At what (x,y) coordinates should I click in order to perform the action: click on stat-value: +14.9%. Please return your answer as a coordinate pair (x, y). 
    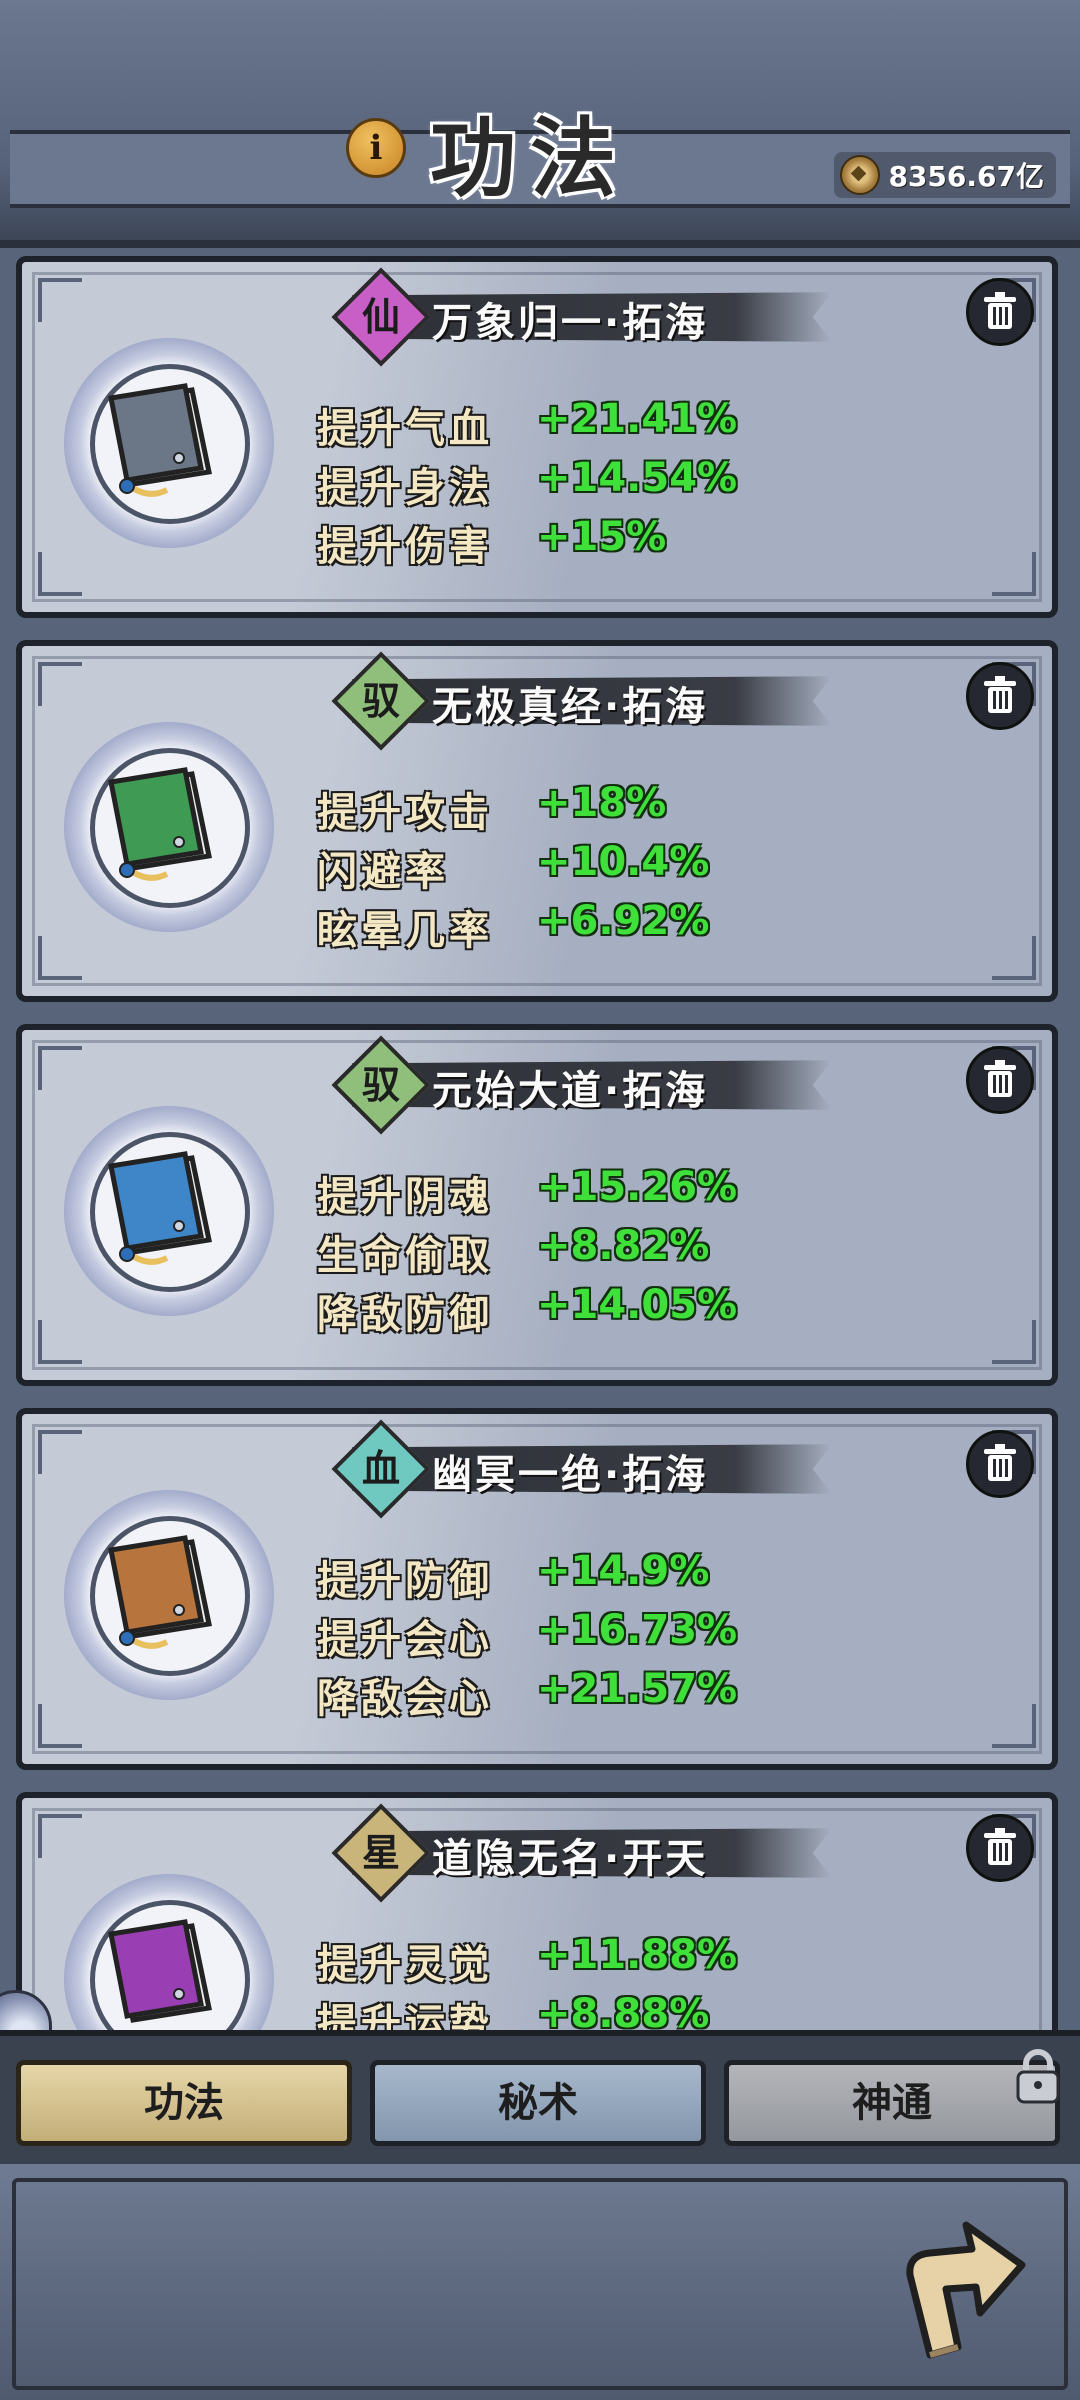
    Looking at the image, I should click on (623, 1571).